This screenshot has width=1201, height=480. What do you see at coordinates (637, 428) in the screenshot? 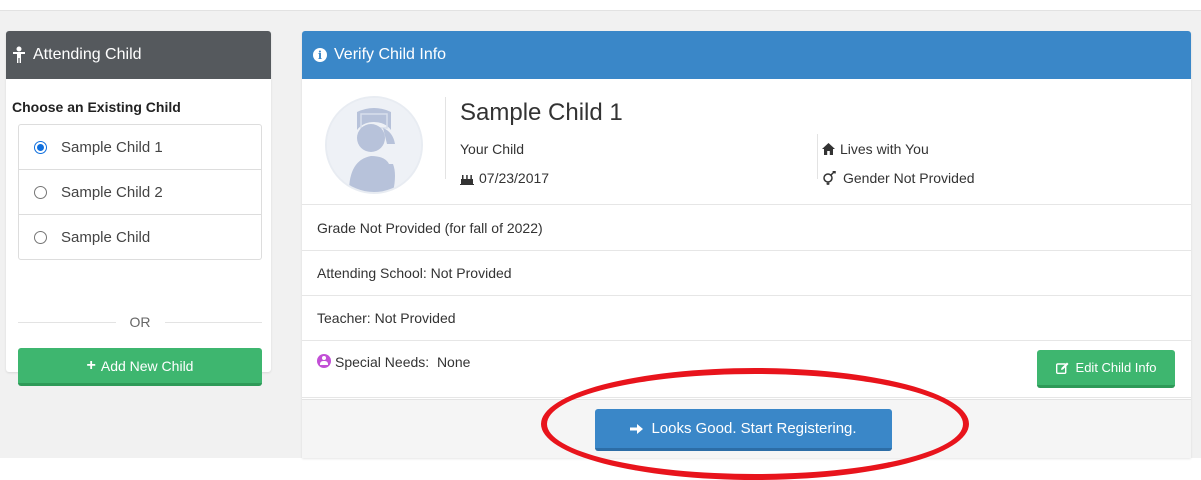
I see `arrow-right-icon` at bounding box center [637, 428].